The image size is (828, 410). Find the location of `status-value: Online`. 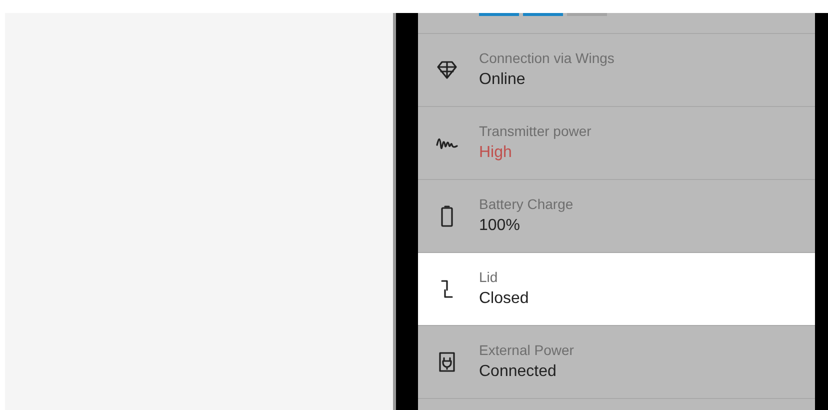

status-value: Online is located at coordinates (502, 80).